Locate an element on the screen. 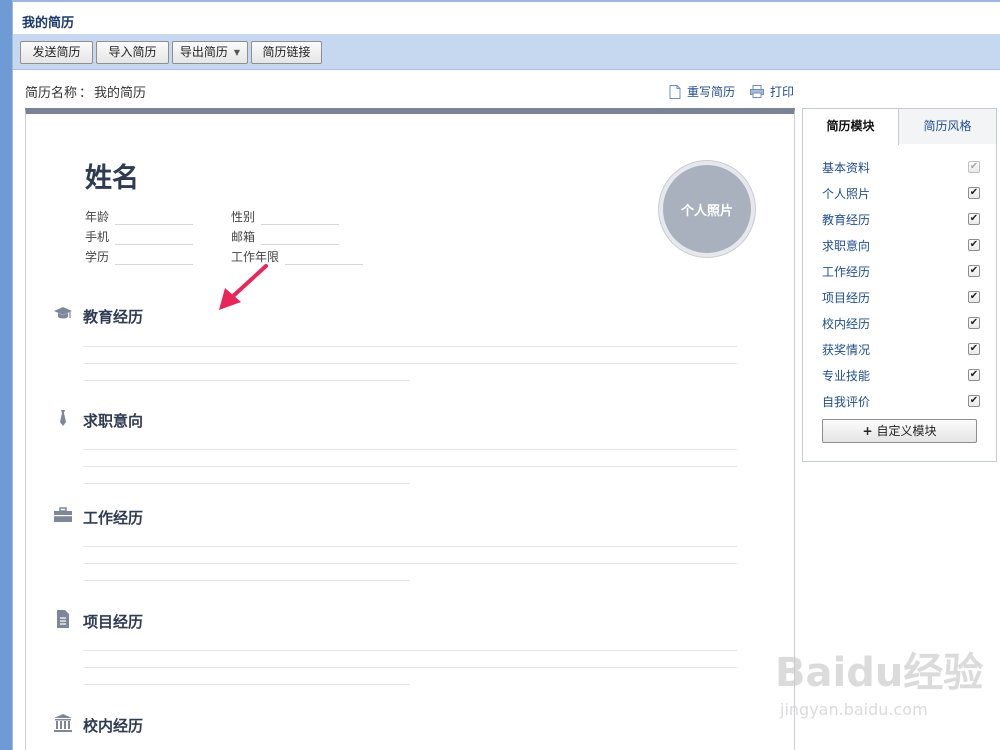  module-job-intention: 求职意向 ✔ is located at coordinates (901, 245).